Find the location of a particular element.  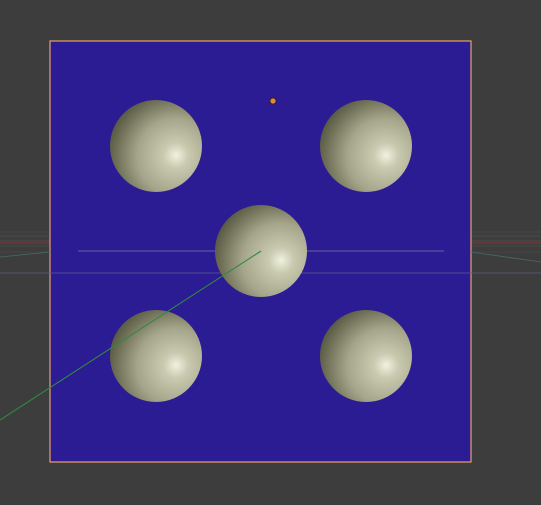

sphere-top-left is located at coordinates (156, 146).